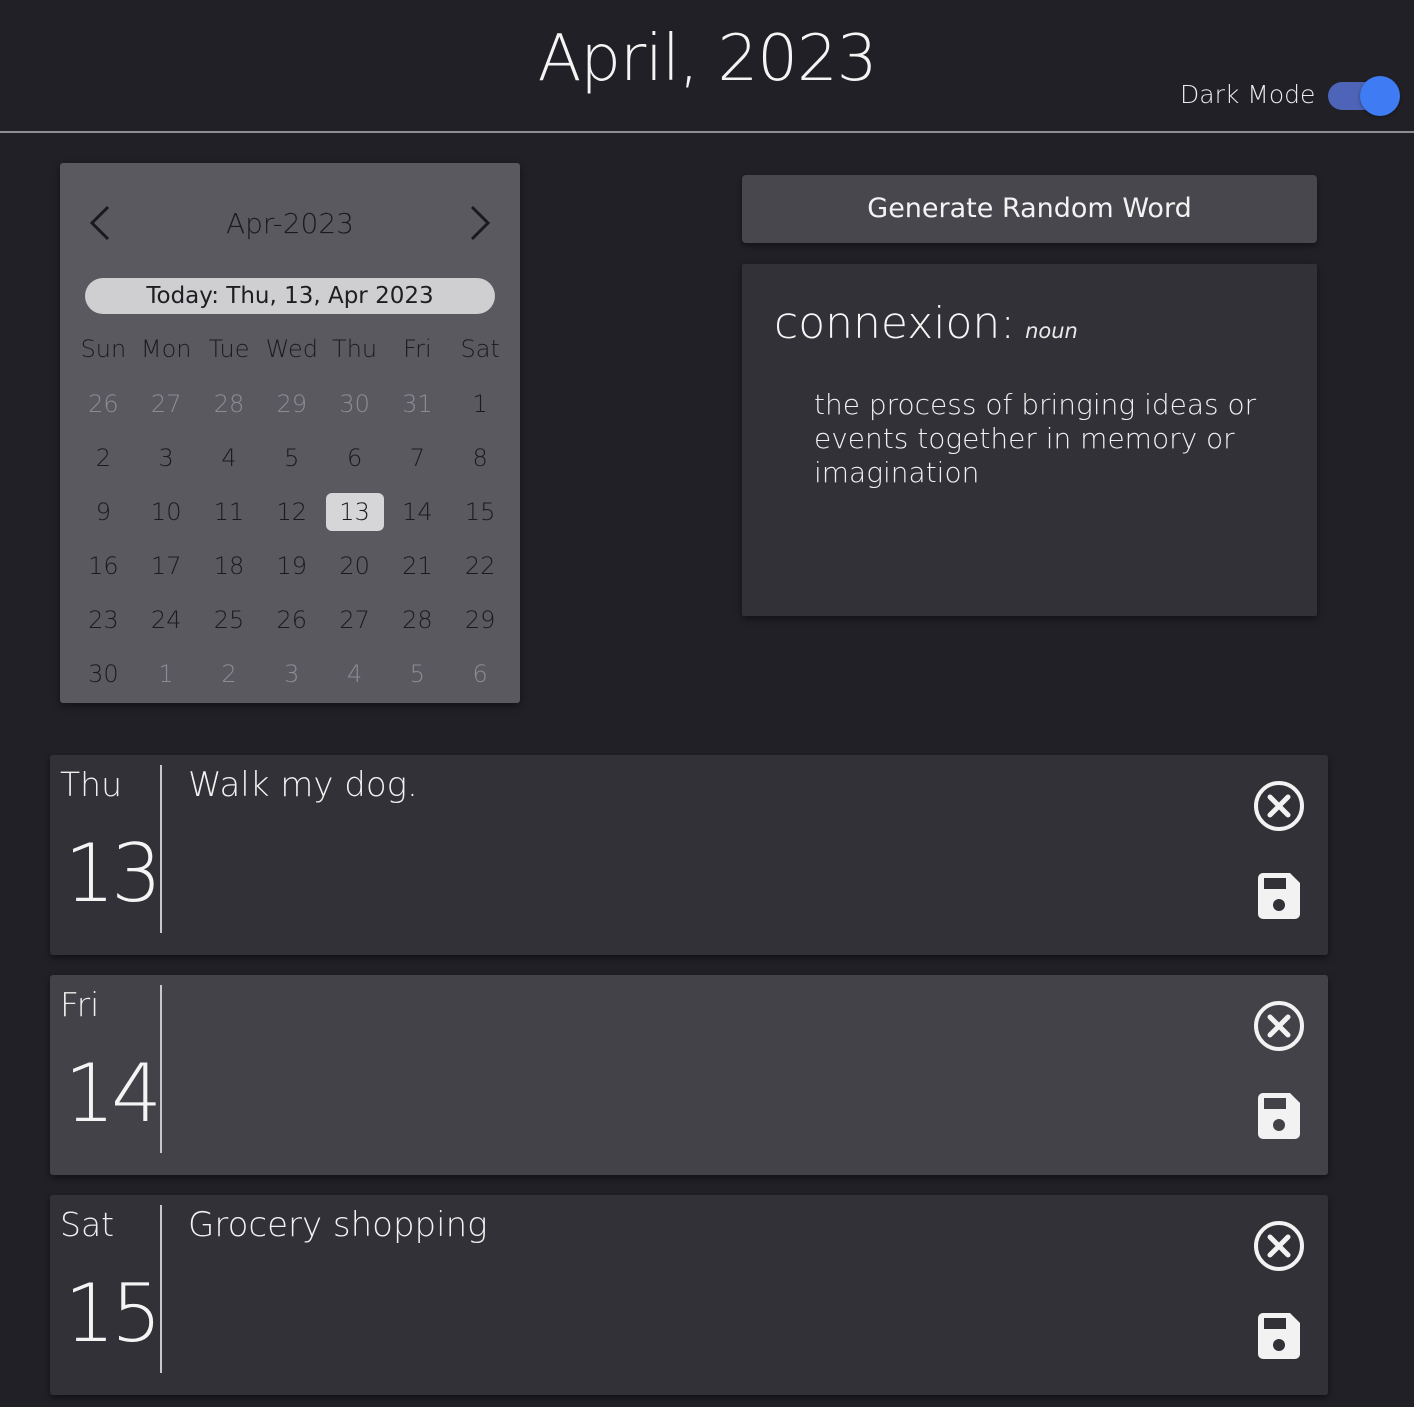 The image size is (1414, 1407). I want to click on calendar-week: 23 24 25 26 27 28 29, so click(292, 620).